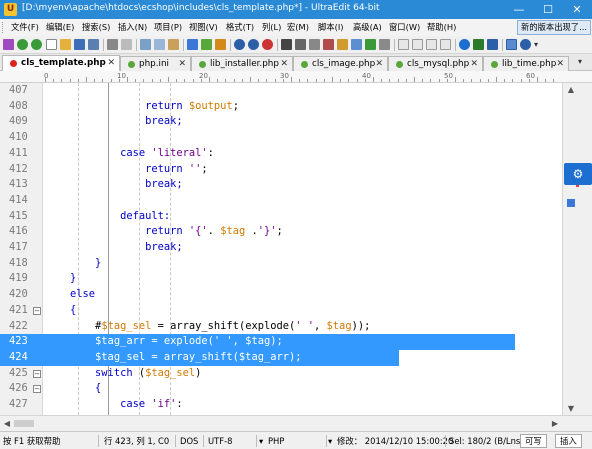 This screenshot has width=592, height=449. Describe the element at coordinates (281, 91) in the screenshot. I see `code-line: 407` at that location.